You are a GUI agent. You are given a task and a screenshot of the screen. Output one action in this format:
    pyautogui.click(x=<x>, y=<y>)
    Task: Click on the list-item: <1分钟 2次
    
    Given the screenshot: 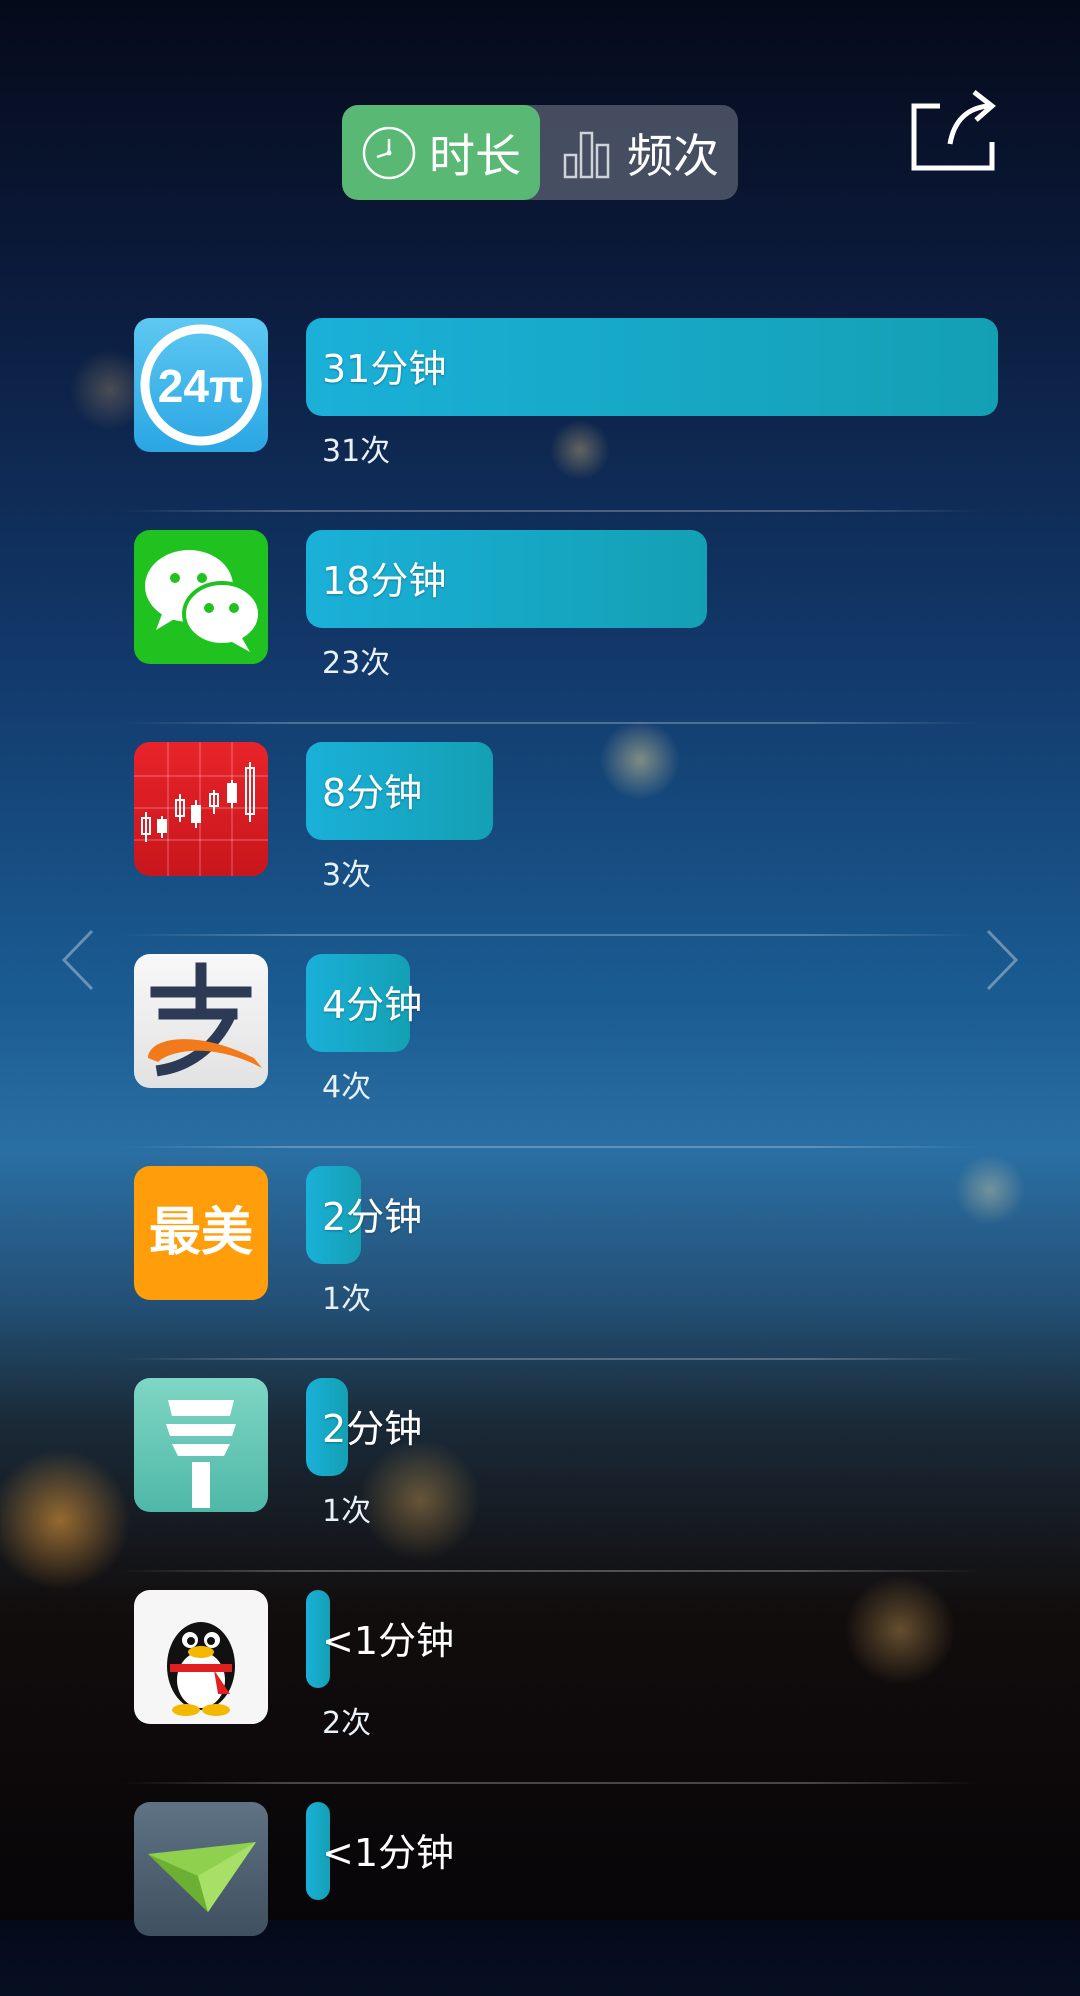 What is the action you would take?
    pyautogui.click(x=540, y=1678)
    